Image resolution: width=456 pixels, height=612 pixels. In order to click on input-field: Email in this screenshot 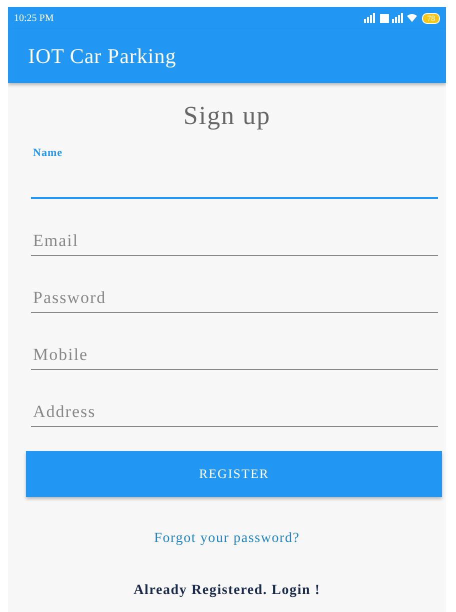, I will do `click(234, 238)`.